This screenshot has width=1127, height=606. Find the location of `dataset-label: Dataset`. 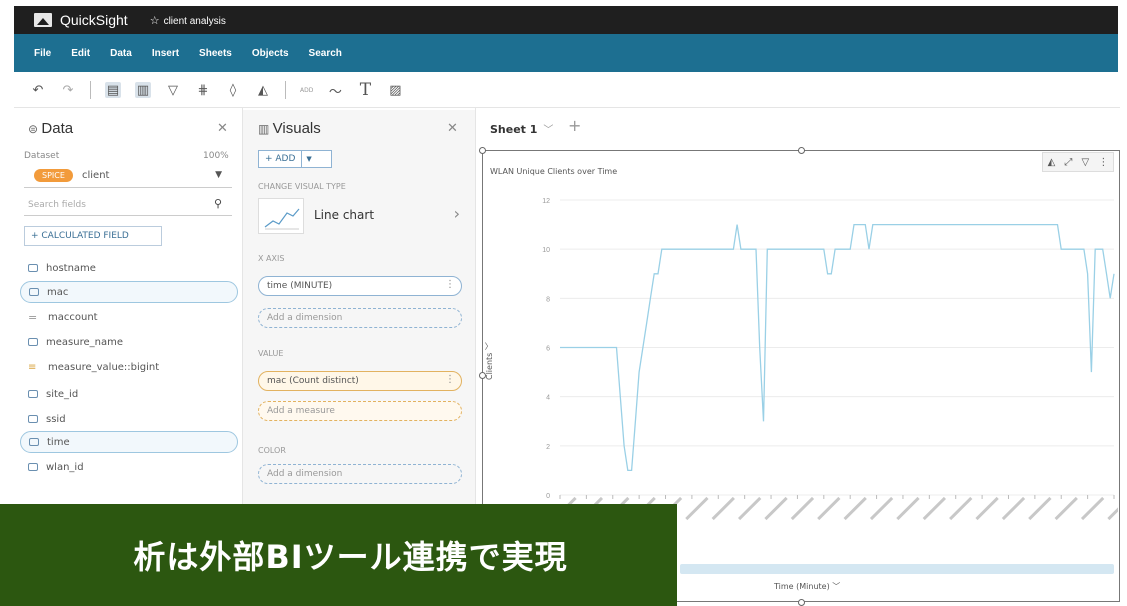

dataset-label: Dataset is located at coordinates (42, 156).